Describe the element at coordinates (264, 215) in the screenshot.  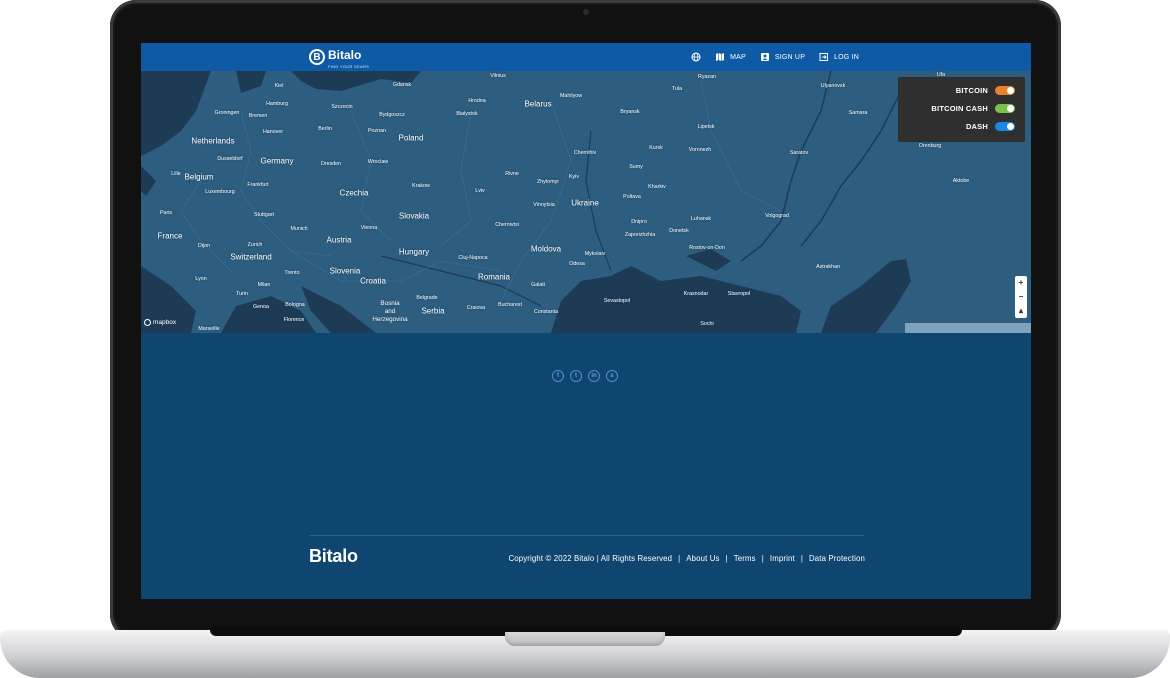
I see `city-label: Stuttgart` at that location.